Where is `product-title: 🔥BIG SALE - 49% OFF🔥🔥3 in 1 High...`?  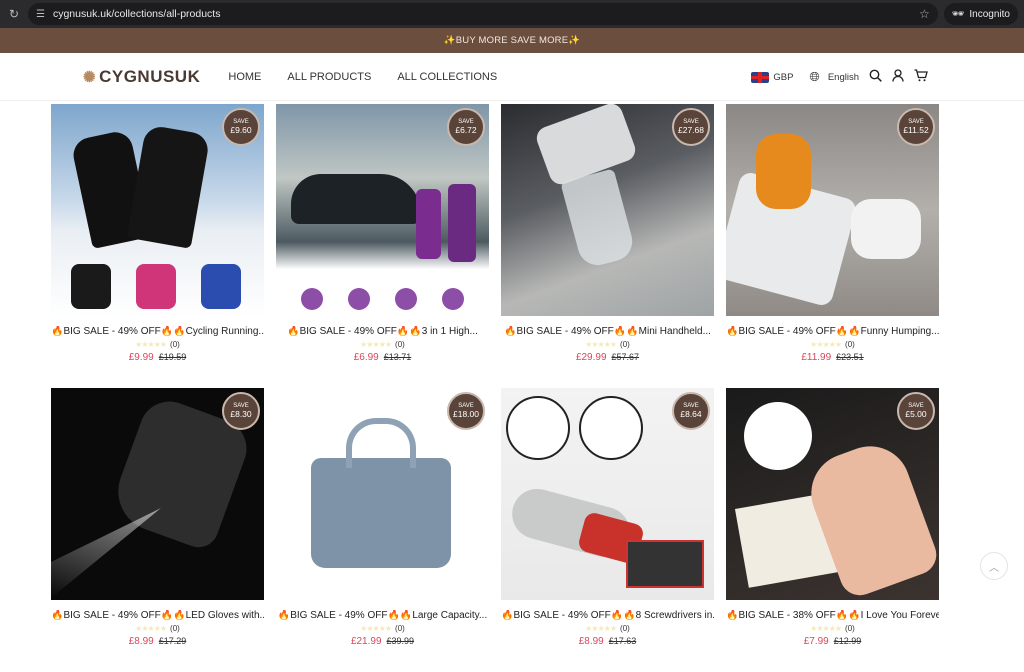 product-title: 🔥BIG SALE - 49% OFF🔥🔥3 in 1 High... is located at coordinates (382, 331).